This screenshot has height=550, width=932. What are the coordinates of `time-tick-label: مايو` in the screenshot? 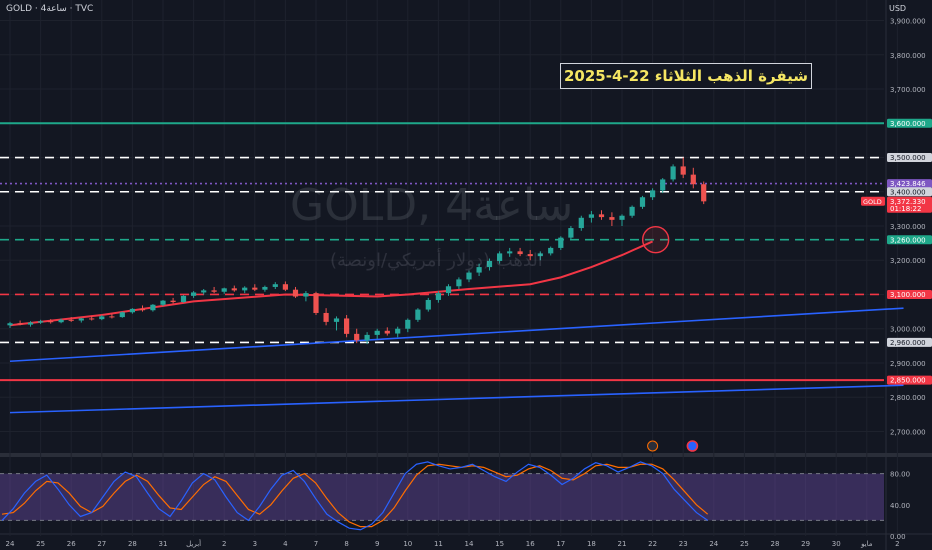 It's located at (866, 544).